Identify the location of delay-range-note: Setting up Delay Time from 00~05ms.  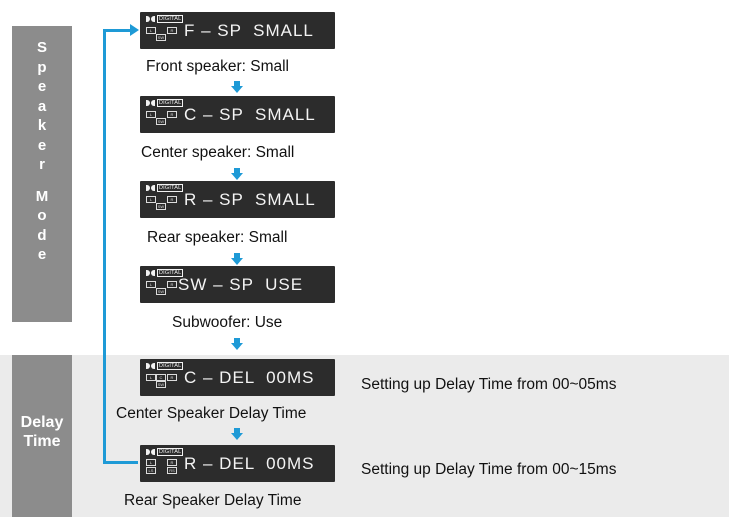
(489, 384).